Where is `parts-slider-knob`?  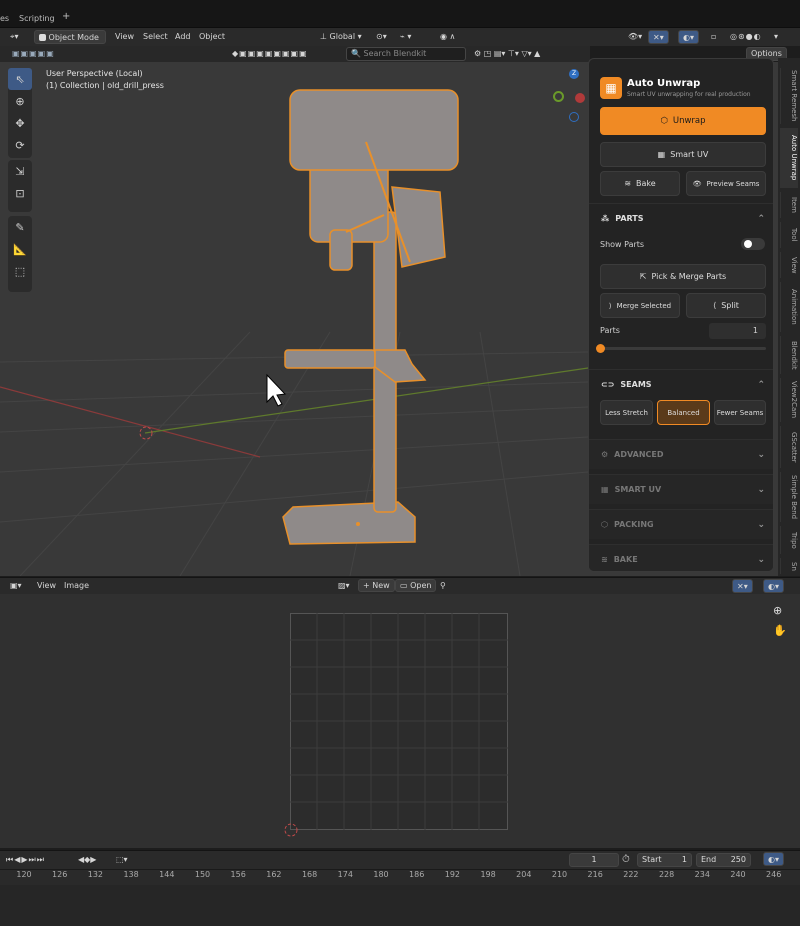 parts-slider-knob is located at coordinates (600, 348).